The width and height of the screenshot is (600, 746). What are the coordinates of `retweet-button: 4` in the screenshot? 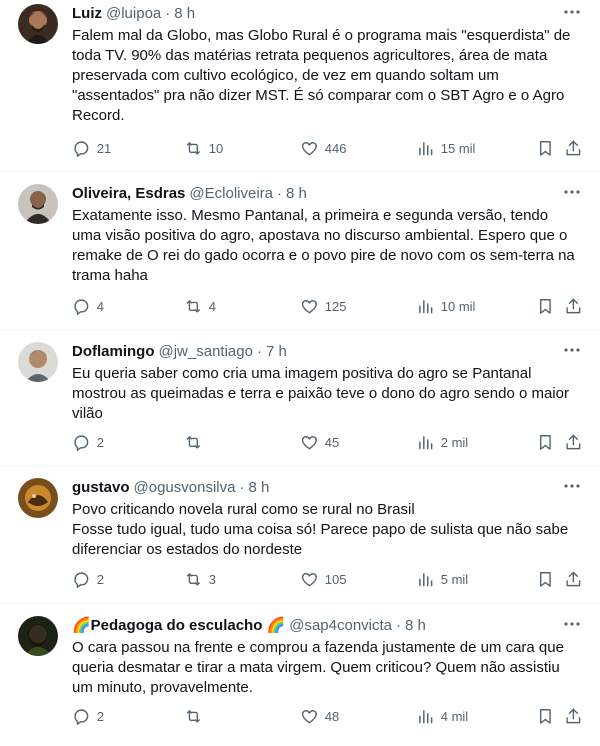 It's located at (200, 306).